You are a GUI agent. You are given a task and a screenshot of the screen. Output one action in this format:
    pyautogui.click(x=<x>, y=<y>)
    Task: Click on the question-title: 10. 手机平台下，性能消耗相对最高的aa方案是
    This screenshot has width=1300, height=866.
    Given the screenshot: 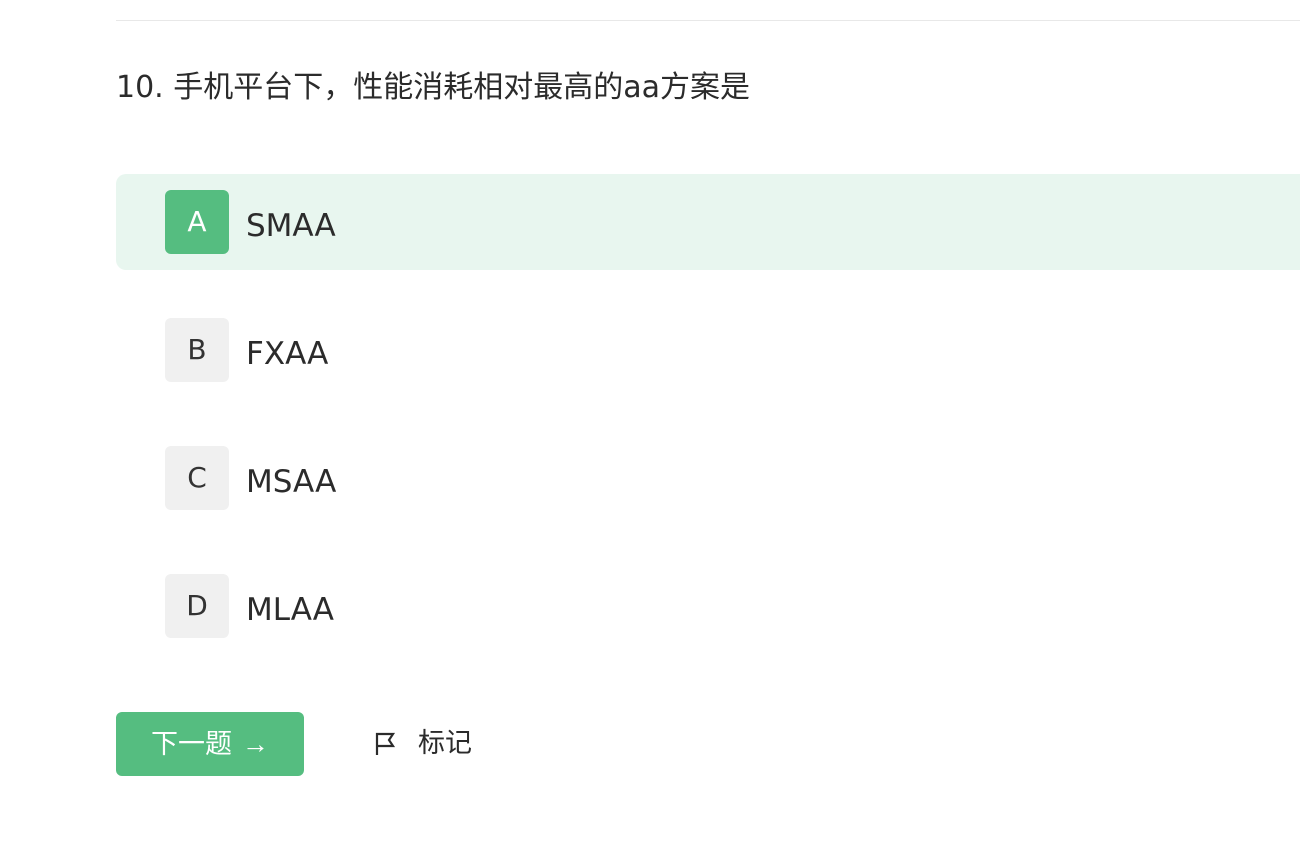 What is the action you would take?
    pyautogui.click(x=433, y=87)
    